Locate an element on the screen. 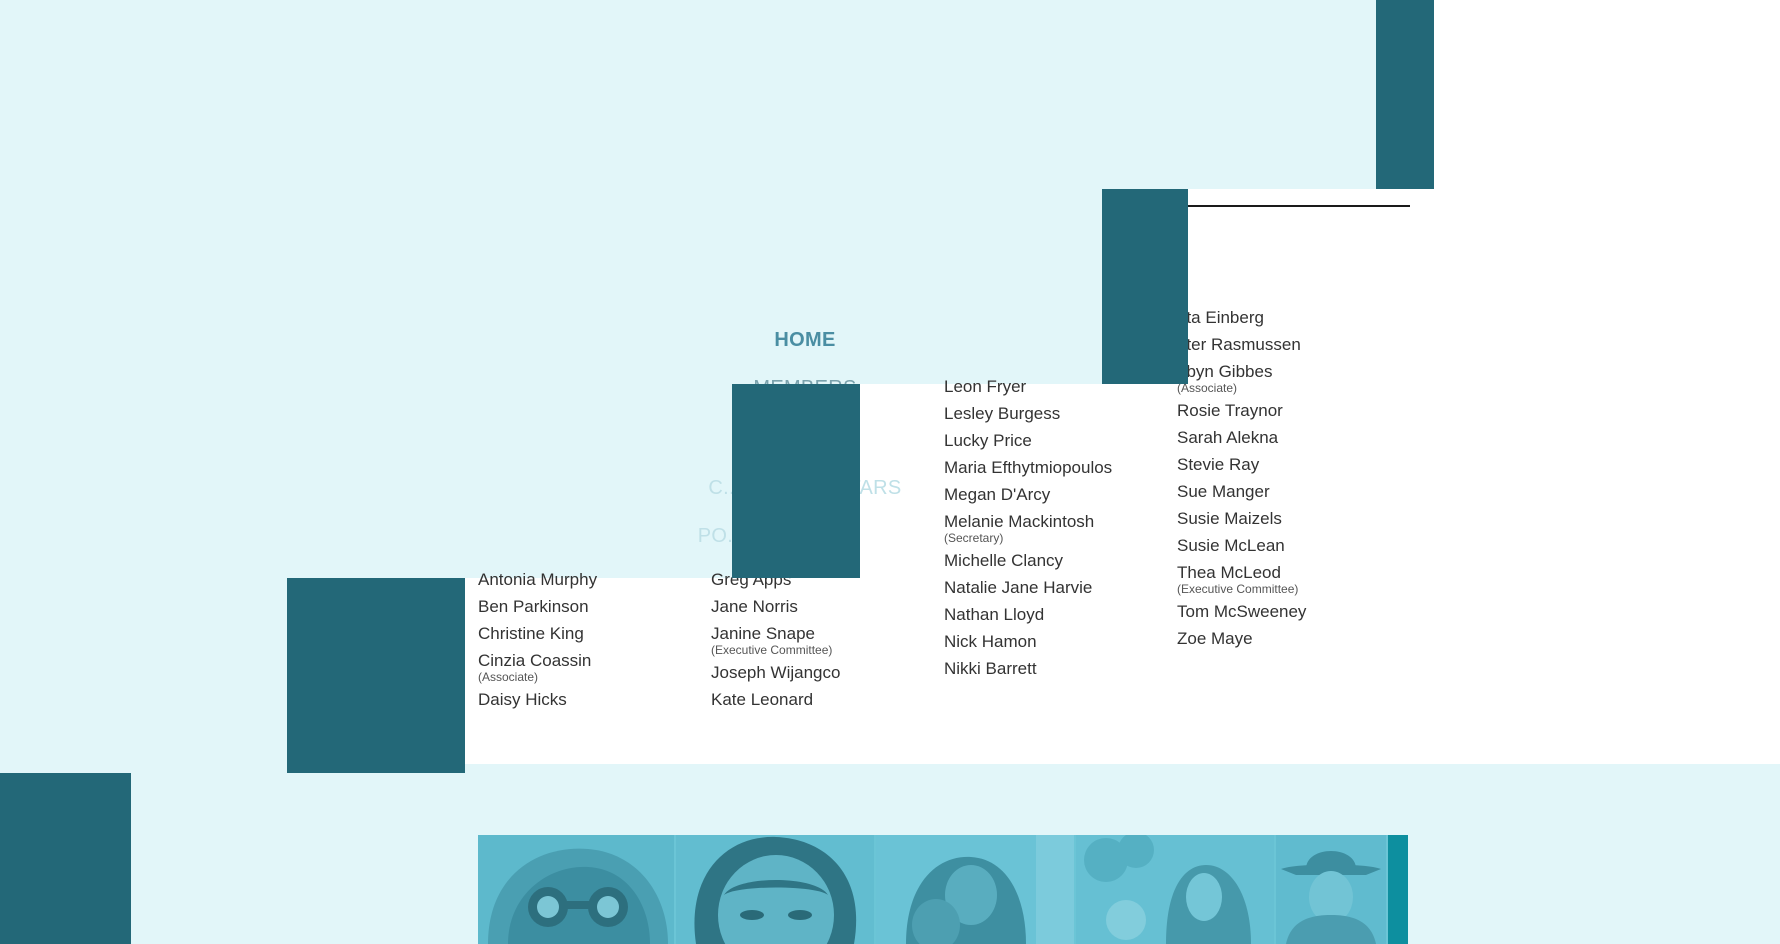  member-name: Maria Efthytmiopoulos is located at coordinates (1028, 467).